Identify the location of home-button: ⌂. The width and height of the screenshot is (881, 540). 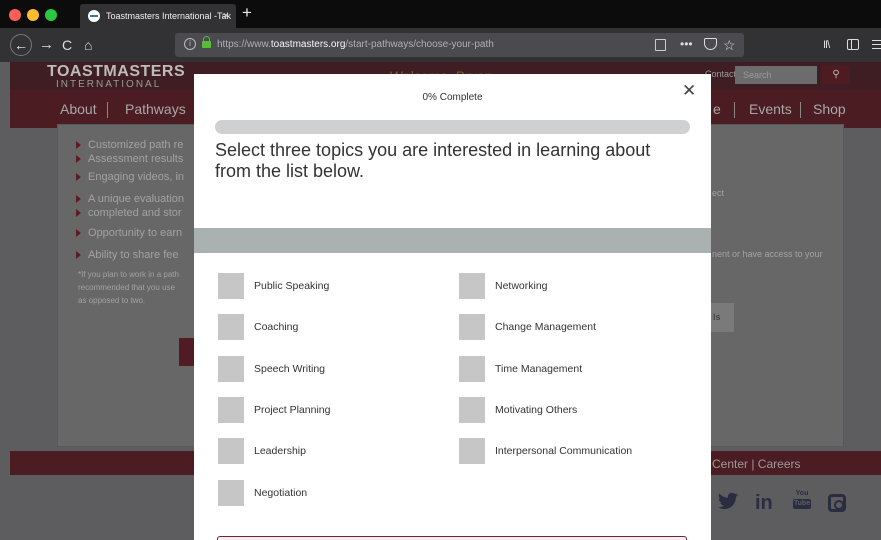
(88, 45).